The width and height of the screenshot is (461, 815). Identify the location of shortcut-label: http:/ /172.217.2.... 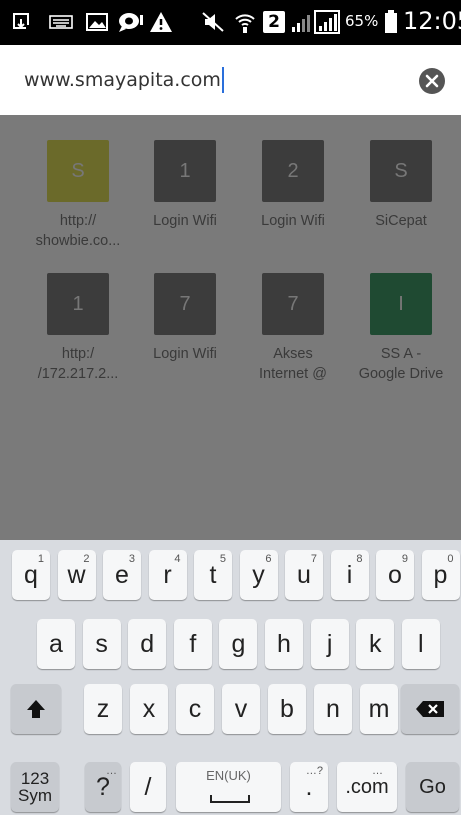
(78, 364).